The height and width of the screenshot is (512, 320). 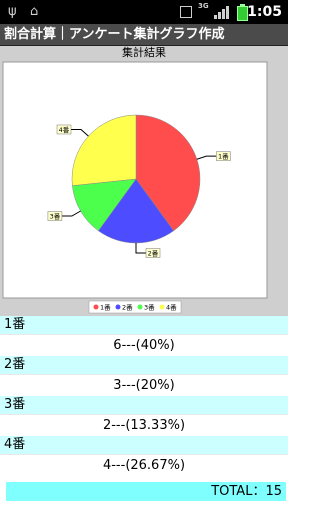 What do you see at coordinates (144, 345) in the screenshot?
I see `result-value: 6---(40%)` at bounding box center [144, 345].